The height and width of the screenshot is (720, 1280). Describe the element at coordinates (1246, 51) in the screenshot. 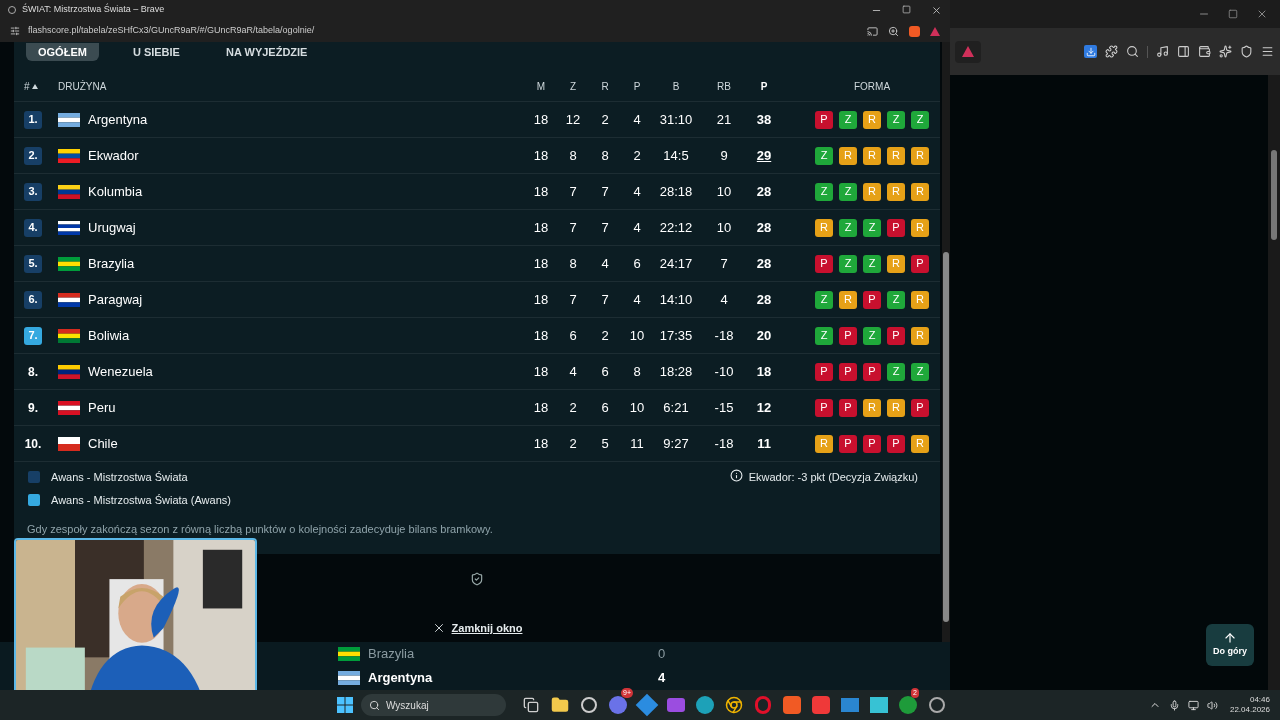

I see `shield-icon` at that location.